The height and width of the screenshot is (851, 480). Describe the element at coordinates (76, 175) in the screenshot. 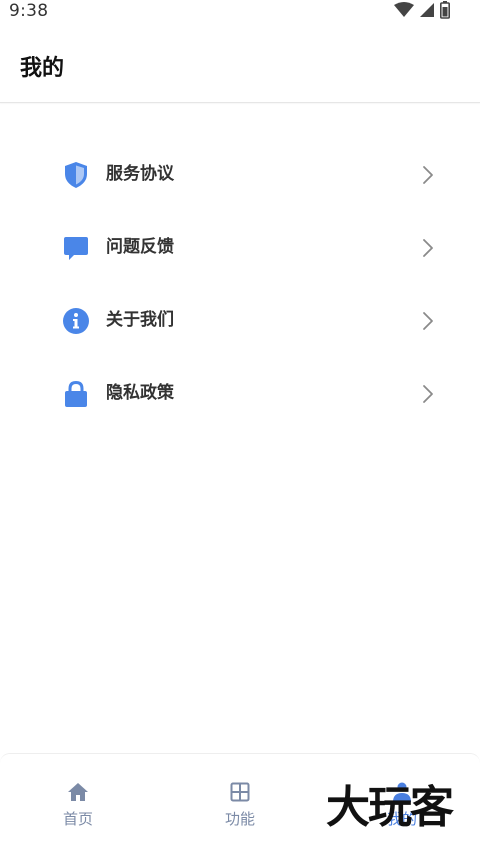

I see `shield-icon` at that location.